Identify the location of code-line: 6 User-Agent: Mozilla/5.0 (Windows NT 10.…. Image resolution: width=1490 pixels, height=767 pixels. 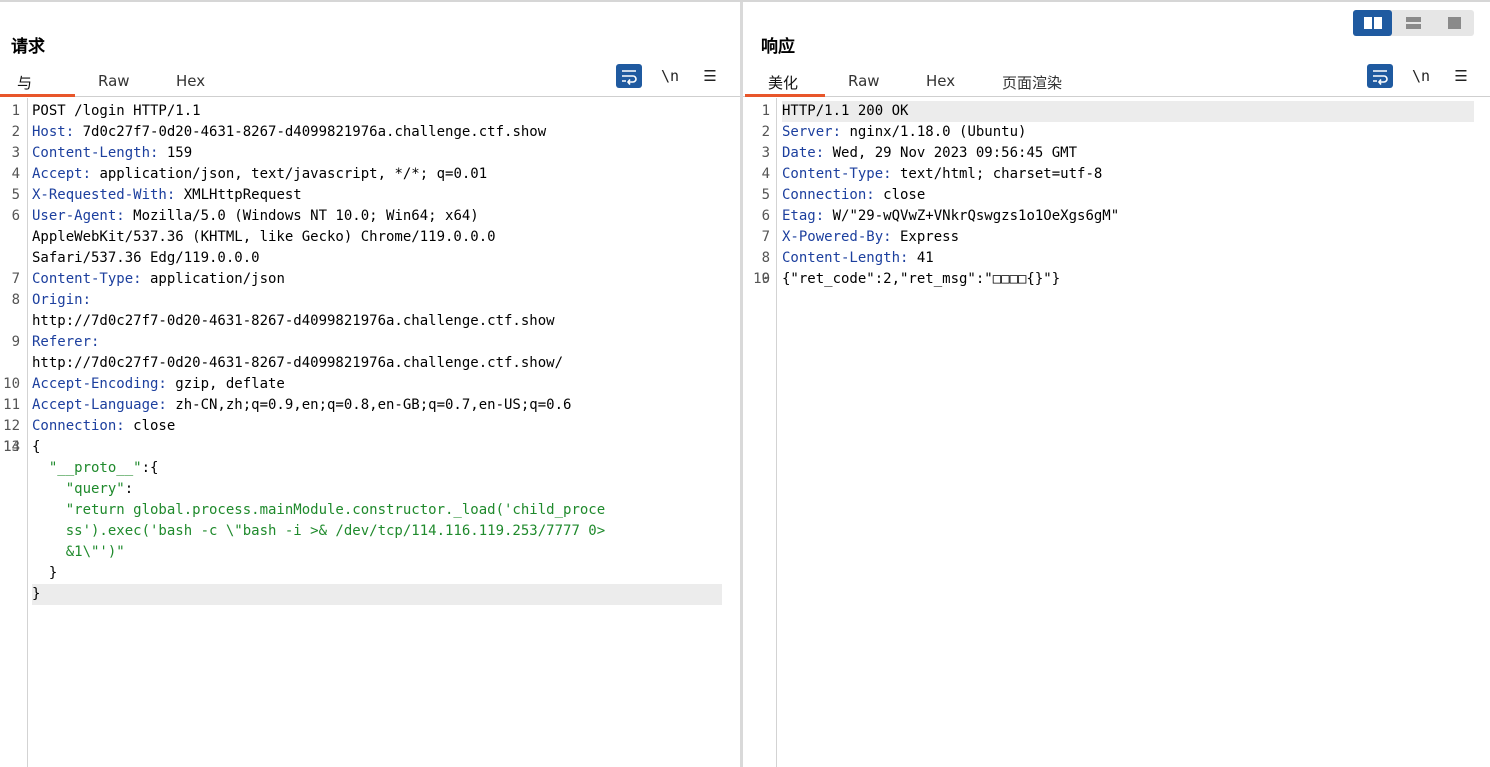
(370, 216).